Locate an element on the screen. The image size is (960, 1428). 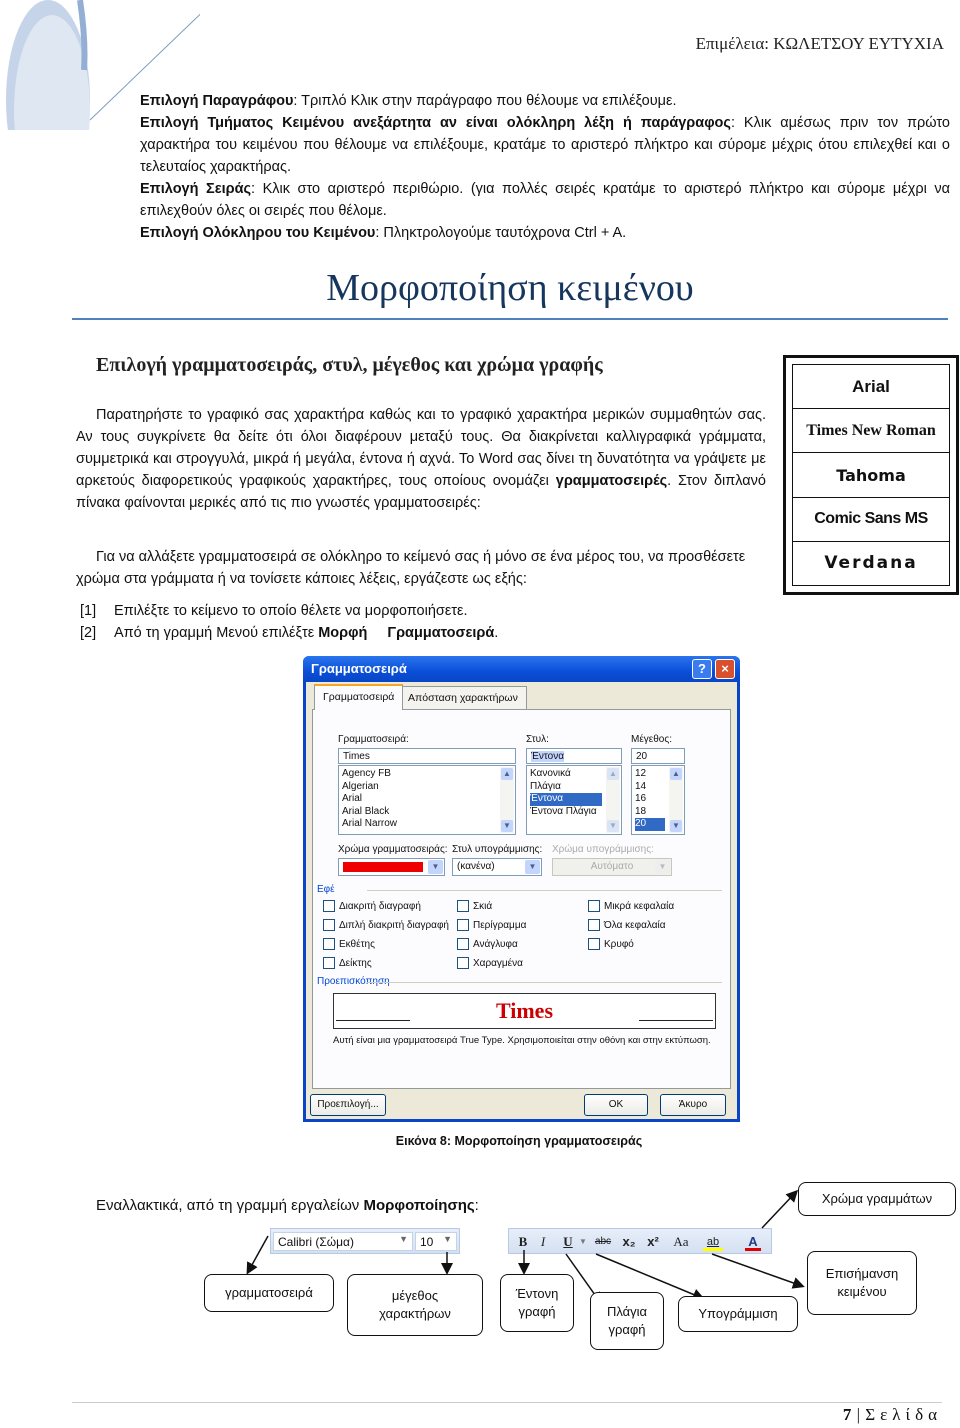
checkbox-emboss: Ανάγλυφα is located at coordinates (487, 944).